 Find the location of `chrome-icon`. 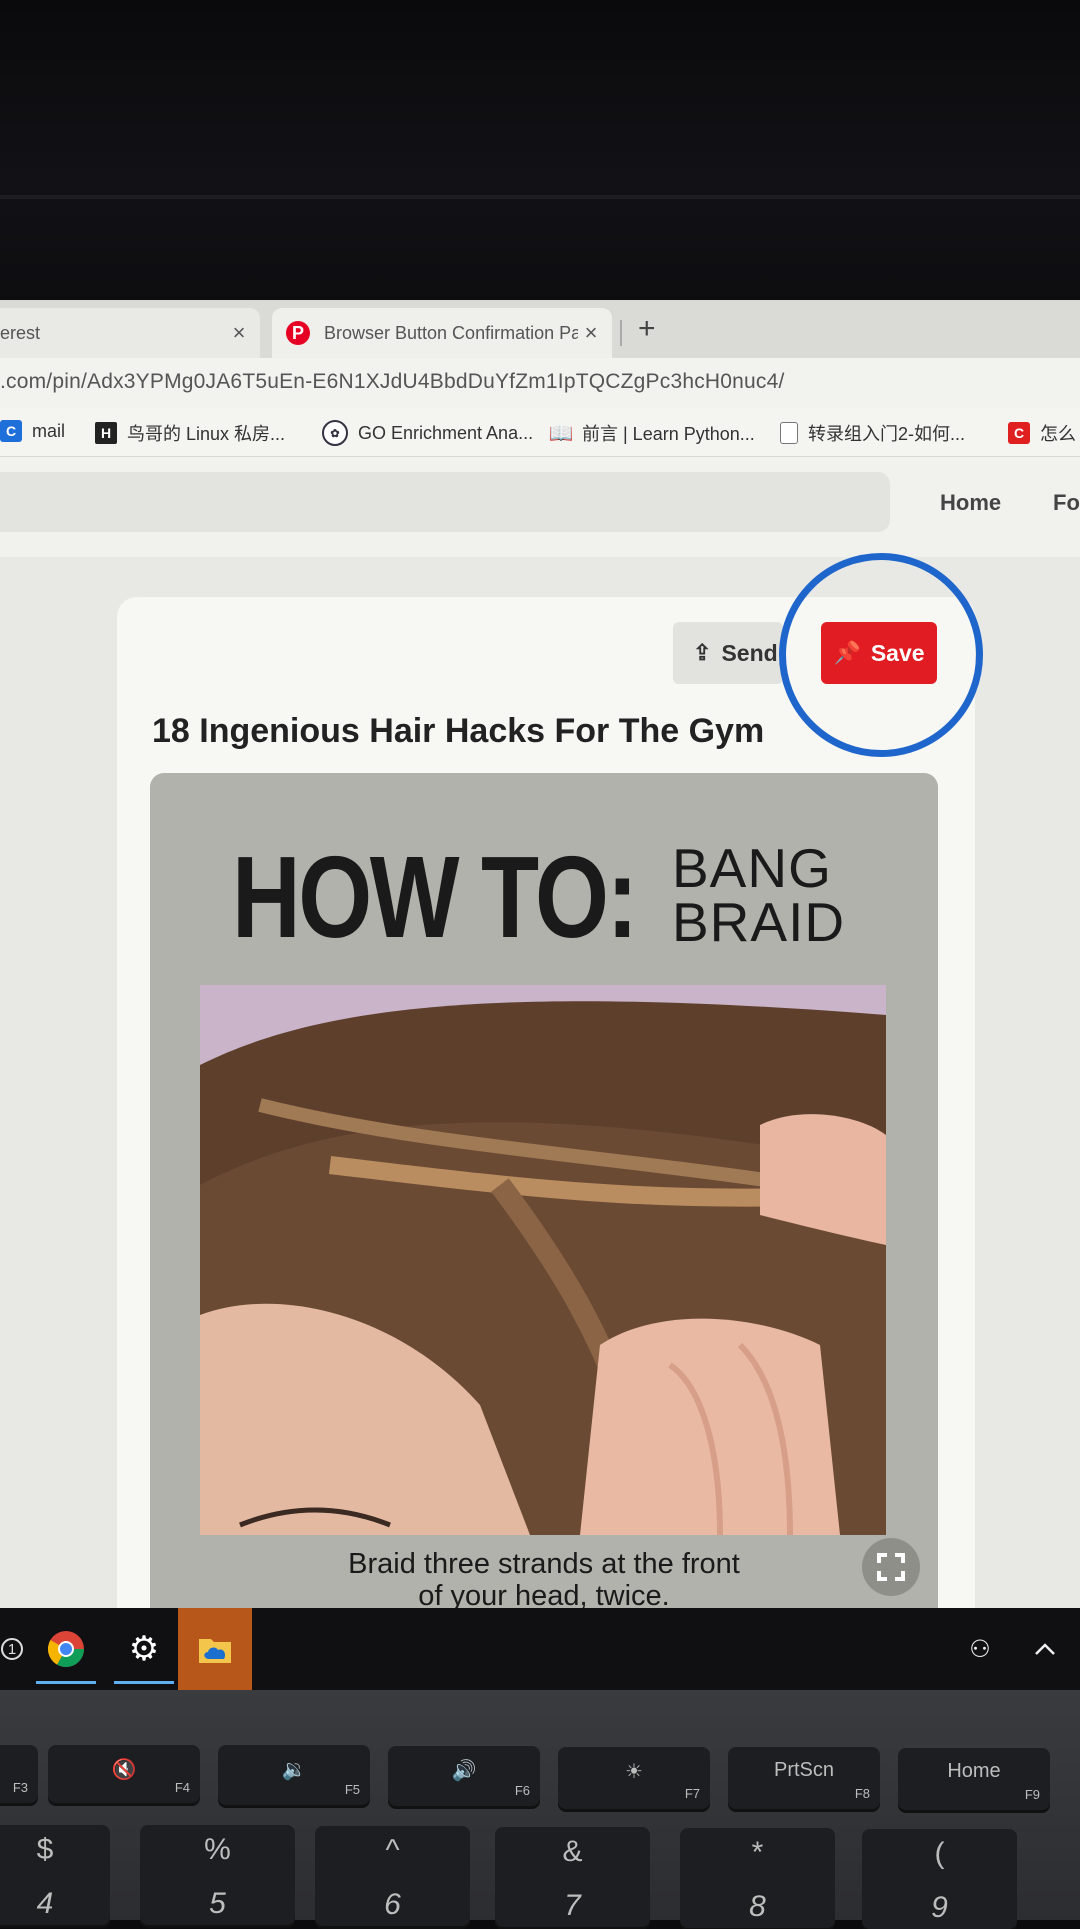

chrome-icon is located at coordinates (65, 1649).